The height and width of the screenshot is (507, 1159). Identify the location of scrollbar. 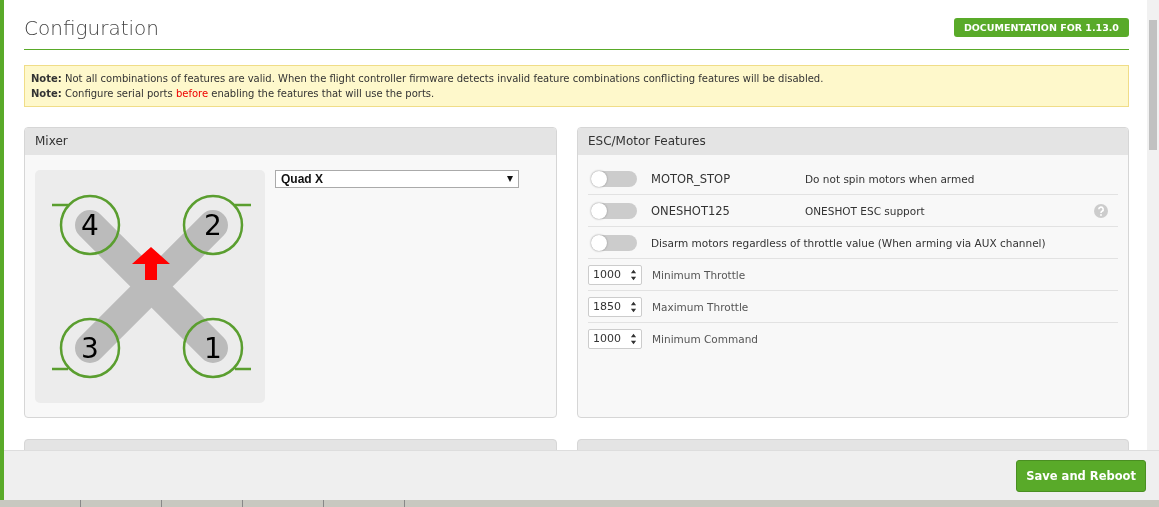
(1153, 225).